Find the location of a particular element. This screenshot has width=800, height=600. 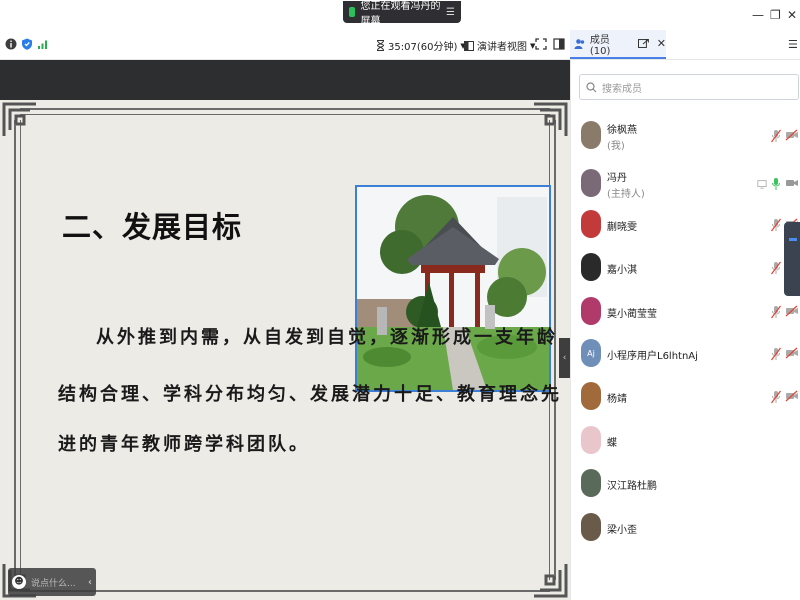

emoji-face-icon: ☻ is located at coordinates (19, 582).